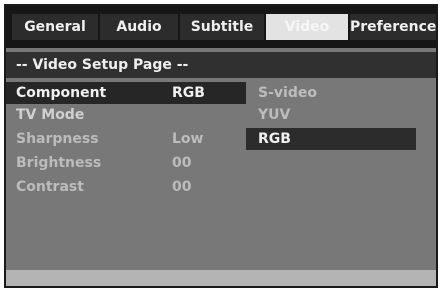 The height and width of the screenshot is (292, 442). I want to click on option-yuv: YUV, so click(331, 115).